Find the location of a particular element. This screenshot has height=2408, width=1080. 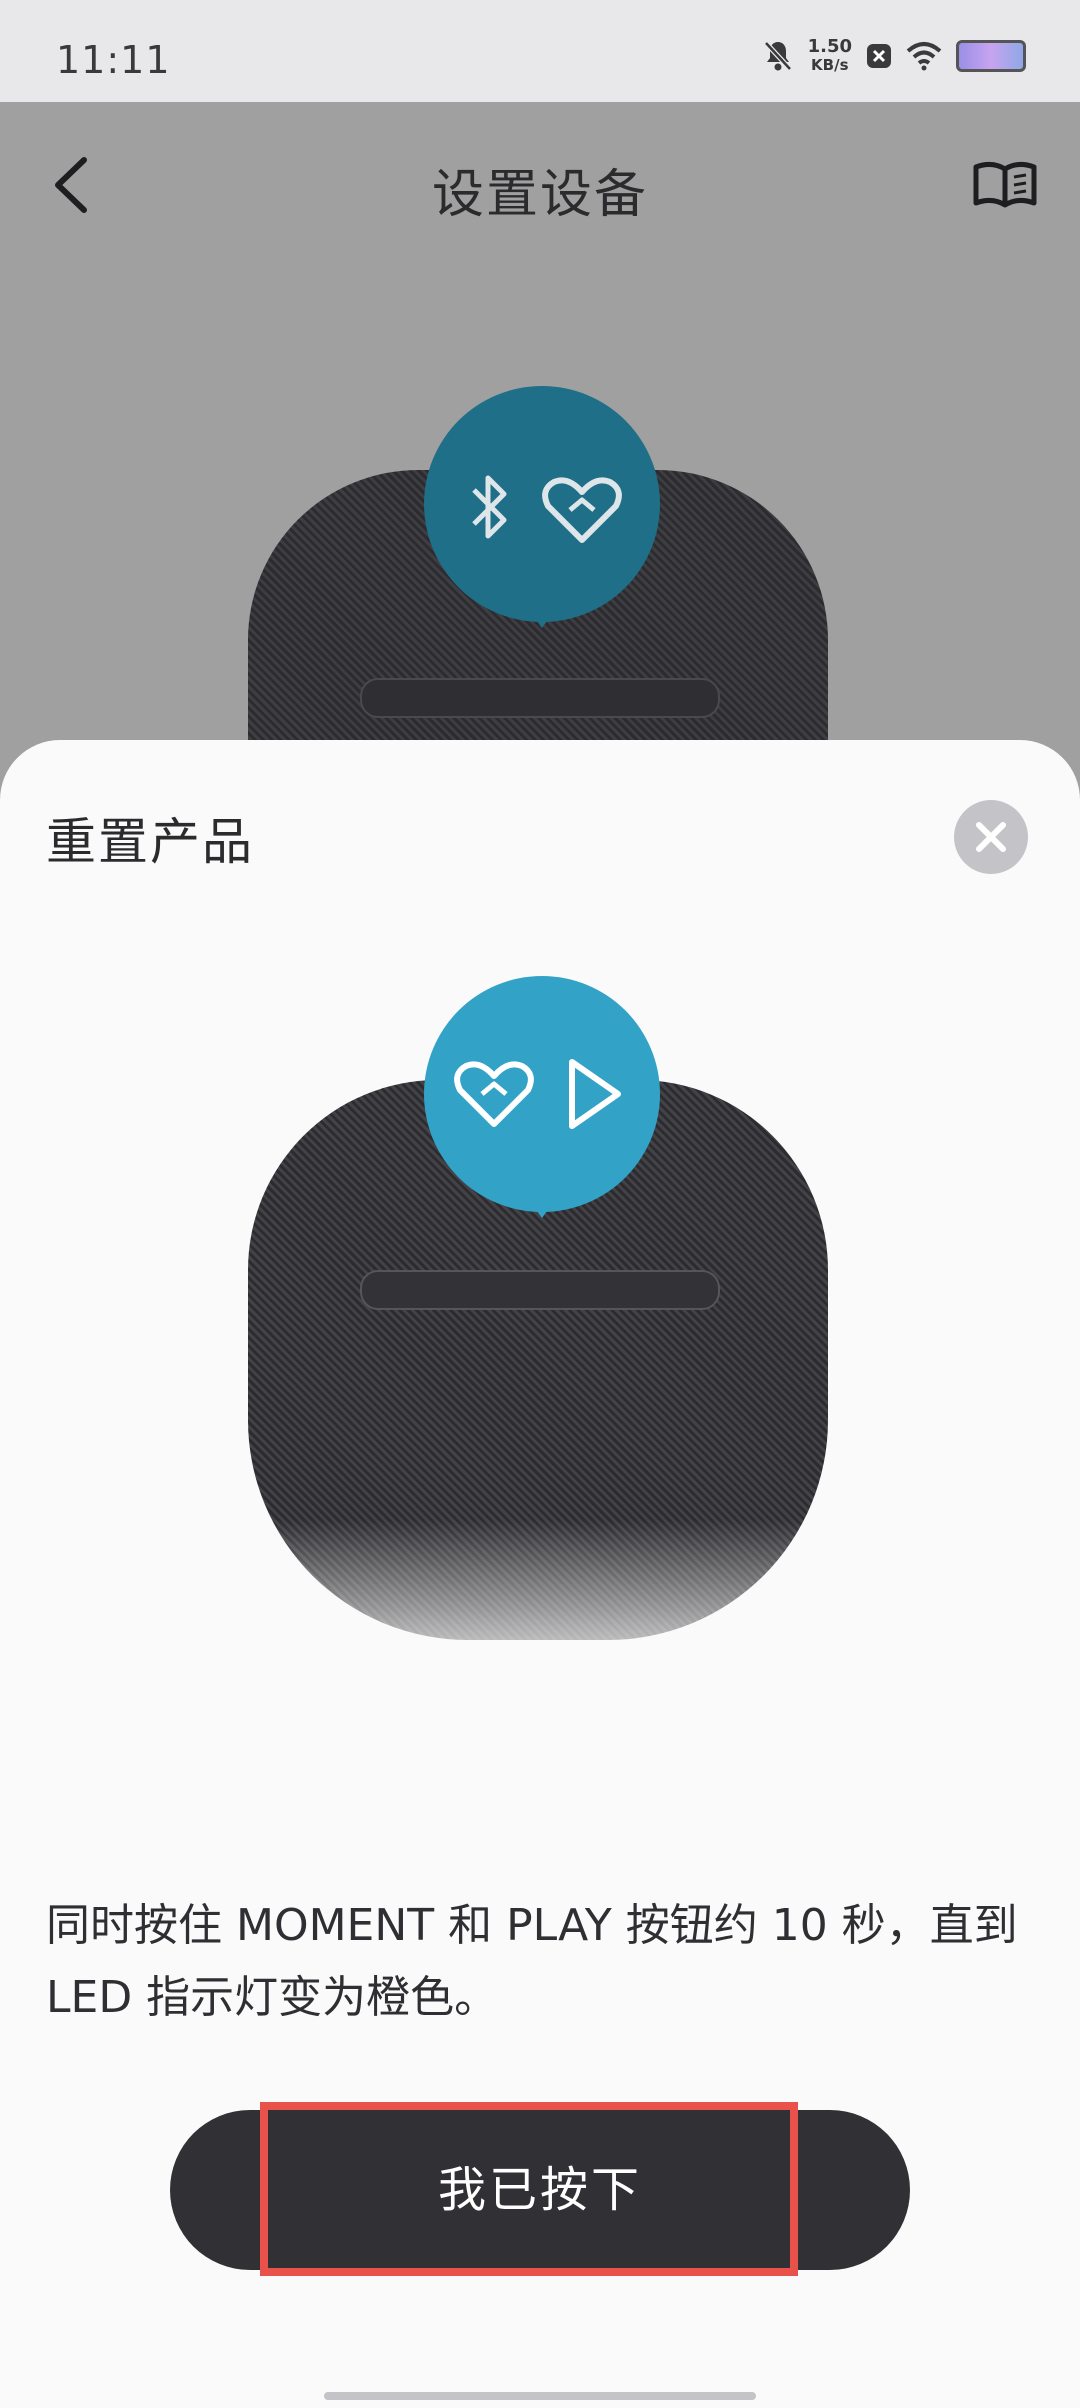

network-speed: 1.50 KB/s is located at coordinates (829, 55).